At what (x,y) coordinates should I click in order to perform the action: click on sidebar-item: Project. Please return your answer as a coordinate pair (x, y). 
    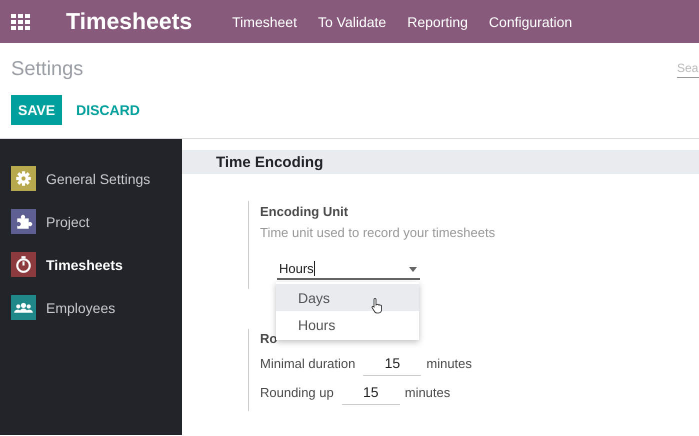
    Looking at the image, I should click on (91, 221).